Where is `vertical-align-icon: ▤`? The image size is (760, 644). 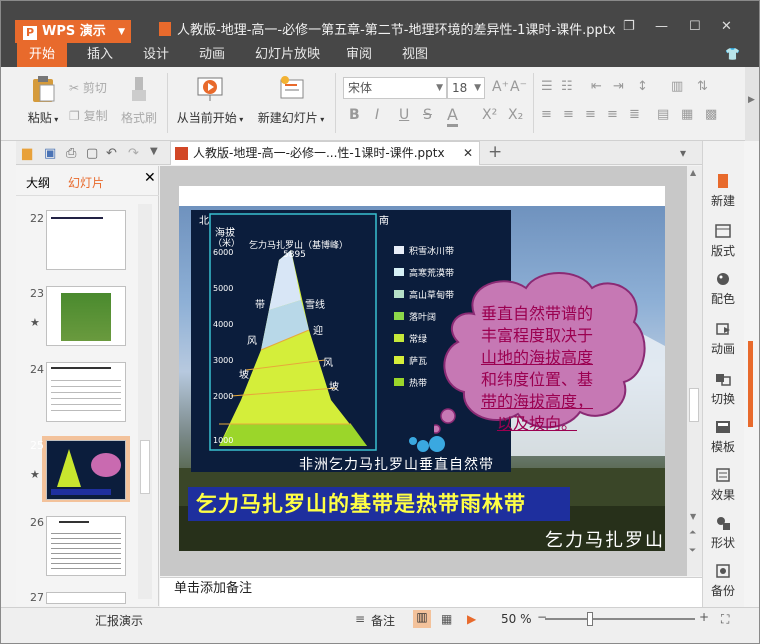 vertical-align-icon: ▤ is located at coordinates (663, 114).